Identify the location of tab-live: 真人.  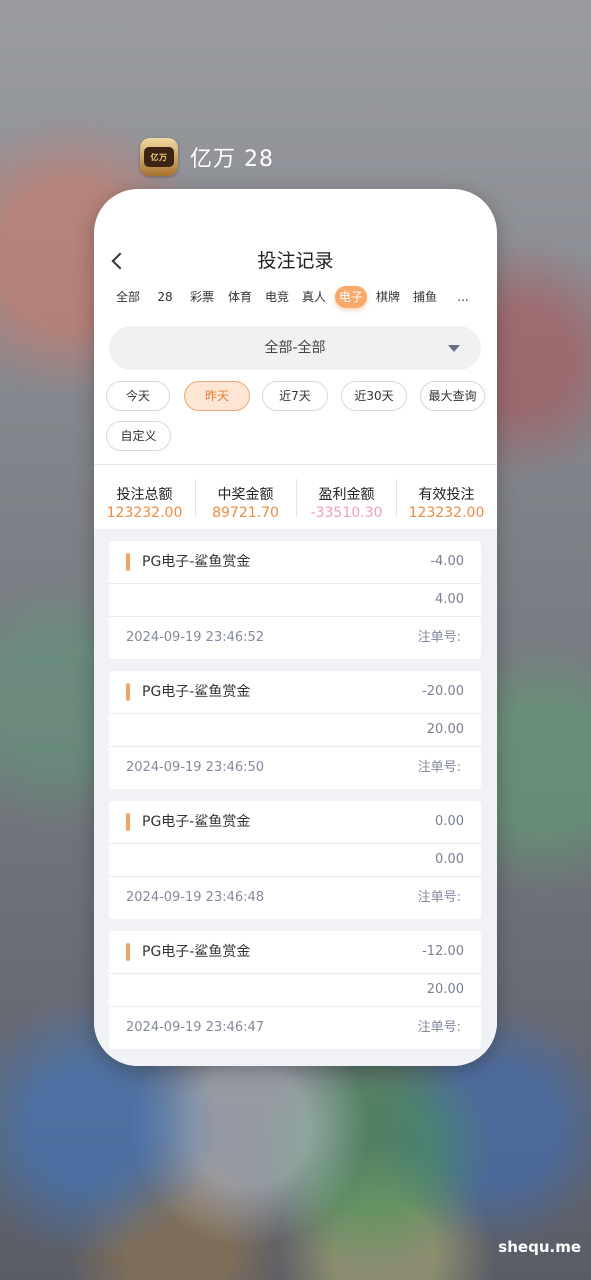
(314, 297).